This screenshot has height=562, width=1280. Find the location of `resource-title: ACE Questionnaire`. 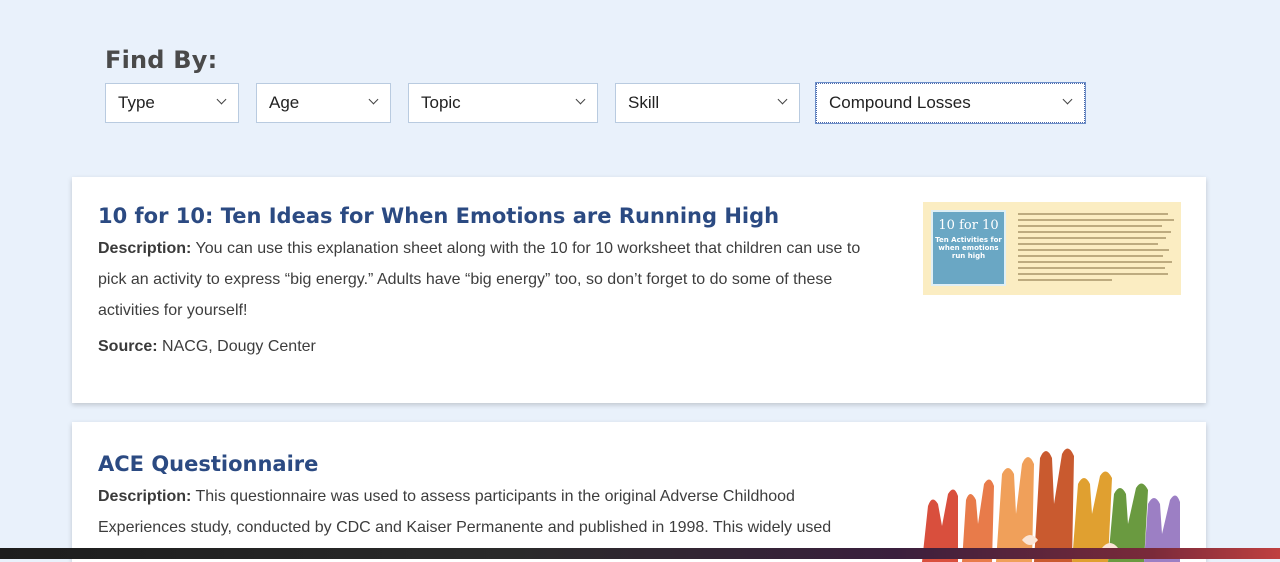

resource-title: ACE Questionnaire is located at coordinates (488, 464).